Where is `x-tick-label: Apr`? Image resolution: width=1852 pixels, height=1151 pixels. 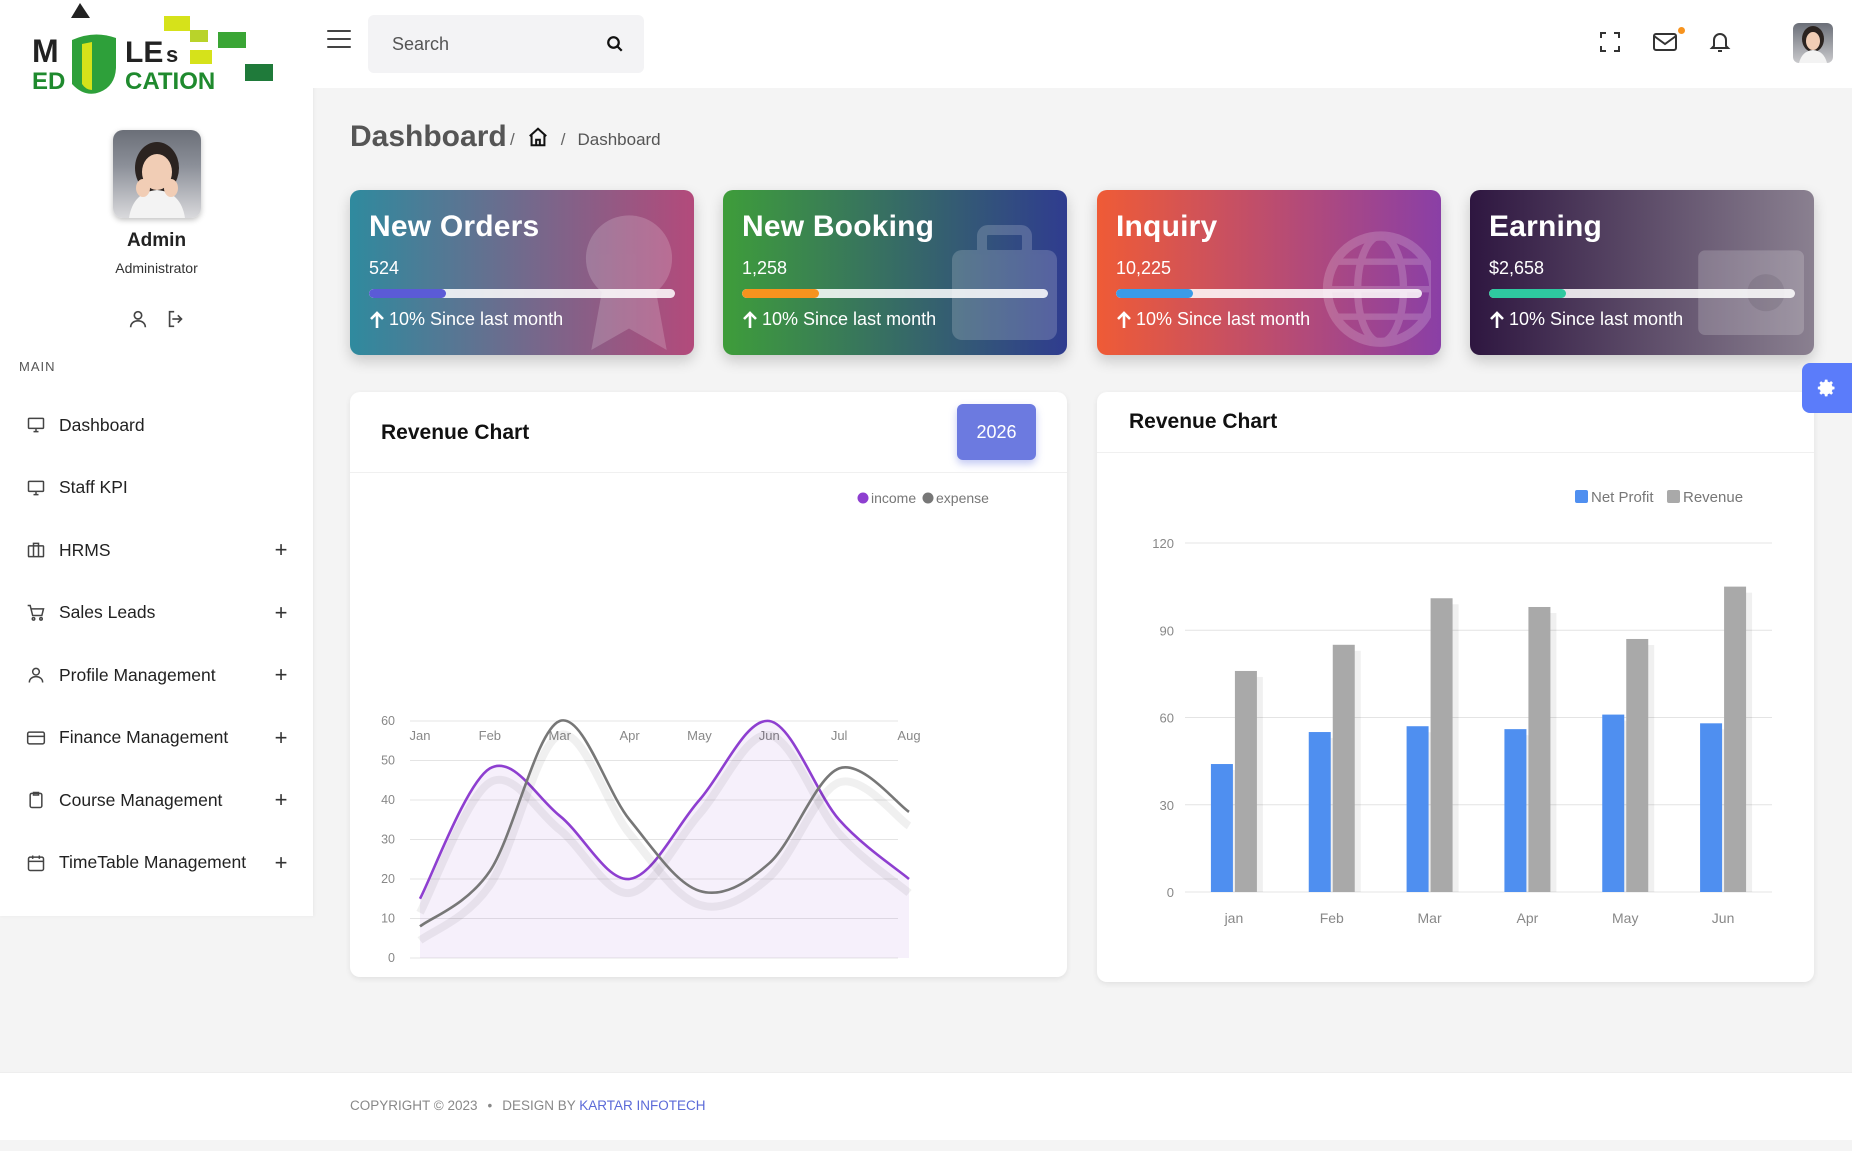 x-tick-label: Apr is located at coordinates (1528, 918).